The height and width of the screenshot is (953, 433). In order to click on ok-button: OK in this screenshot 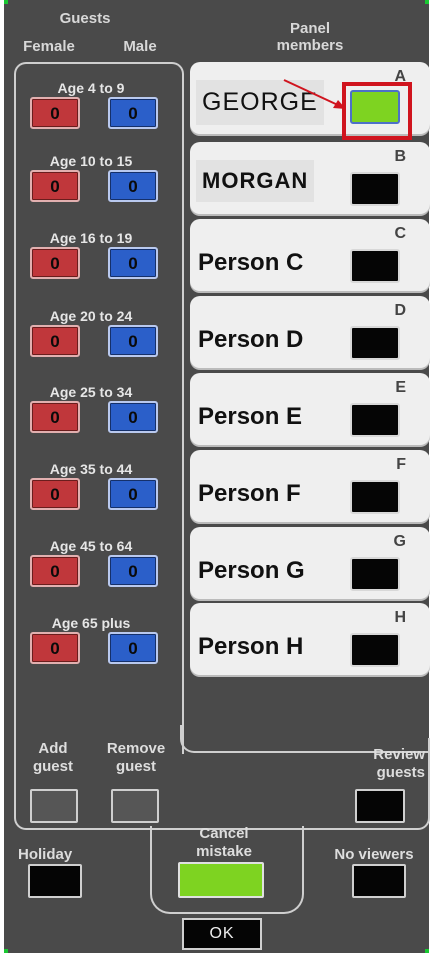, I will do `click(222, 934)`.